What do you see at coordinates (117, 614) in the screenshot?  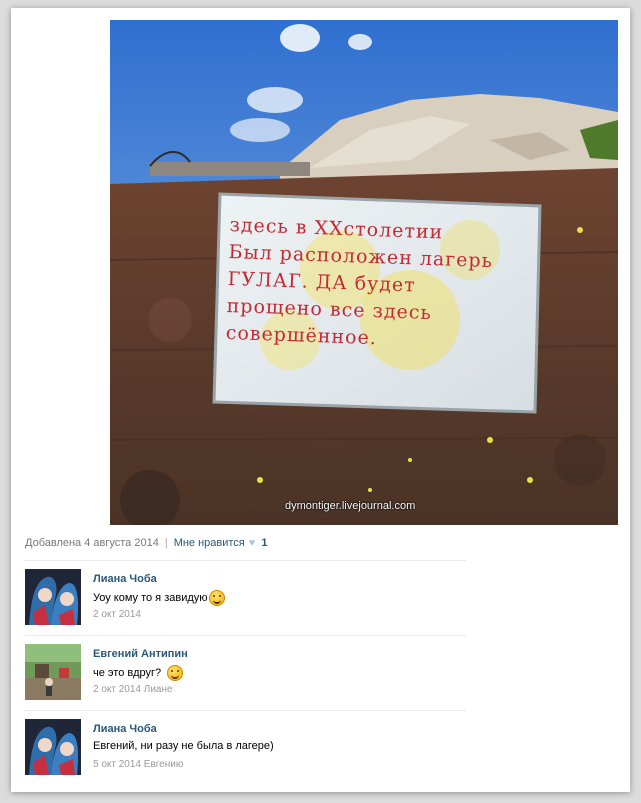 I see `comment-date: 2 окт 2014` at bounding box center [117, 614].